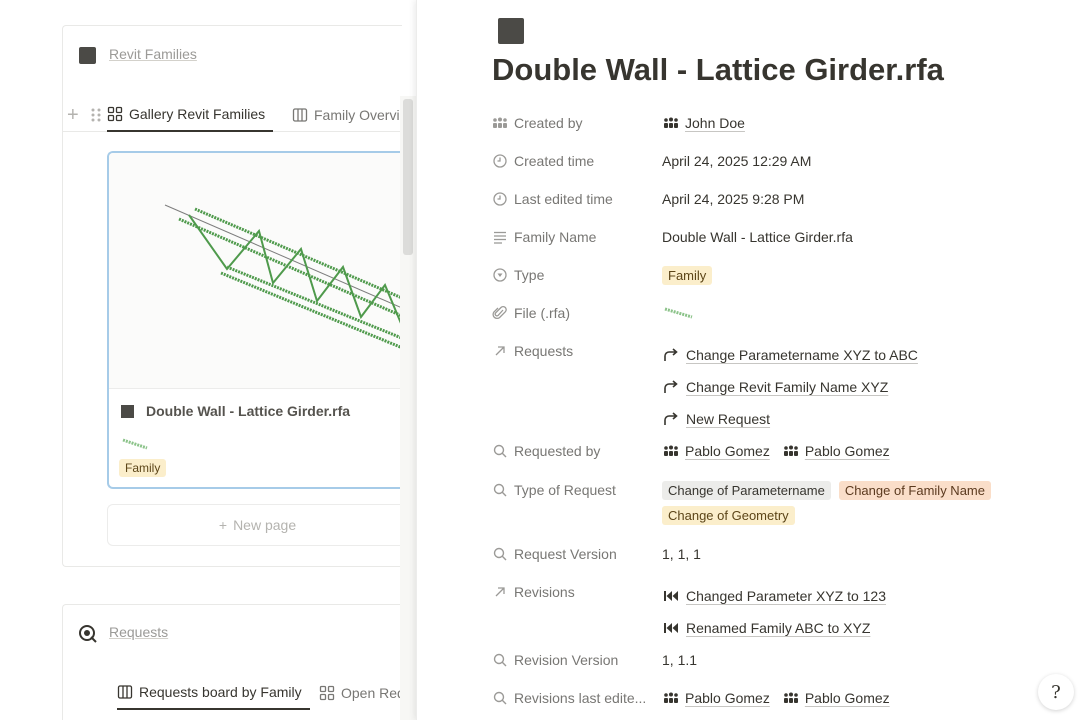 This screenshot has height=720, width=1085. I want to click on request-version-value: 1, 1, 1, so click(681, 554).